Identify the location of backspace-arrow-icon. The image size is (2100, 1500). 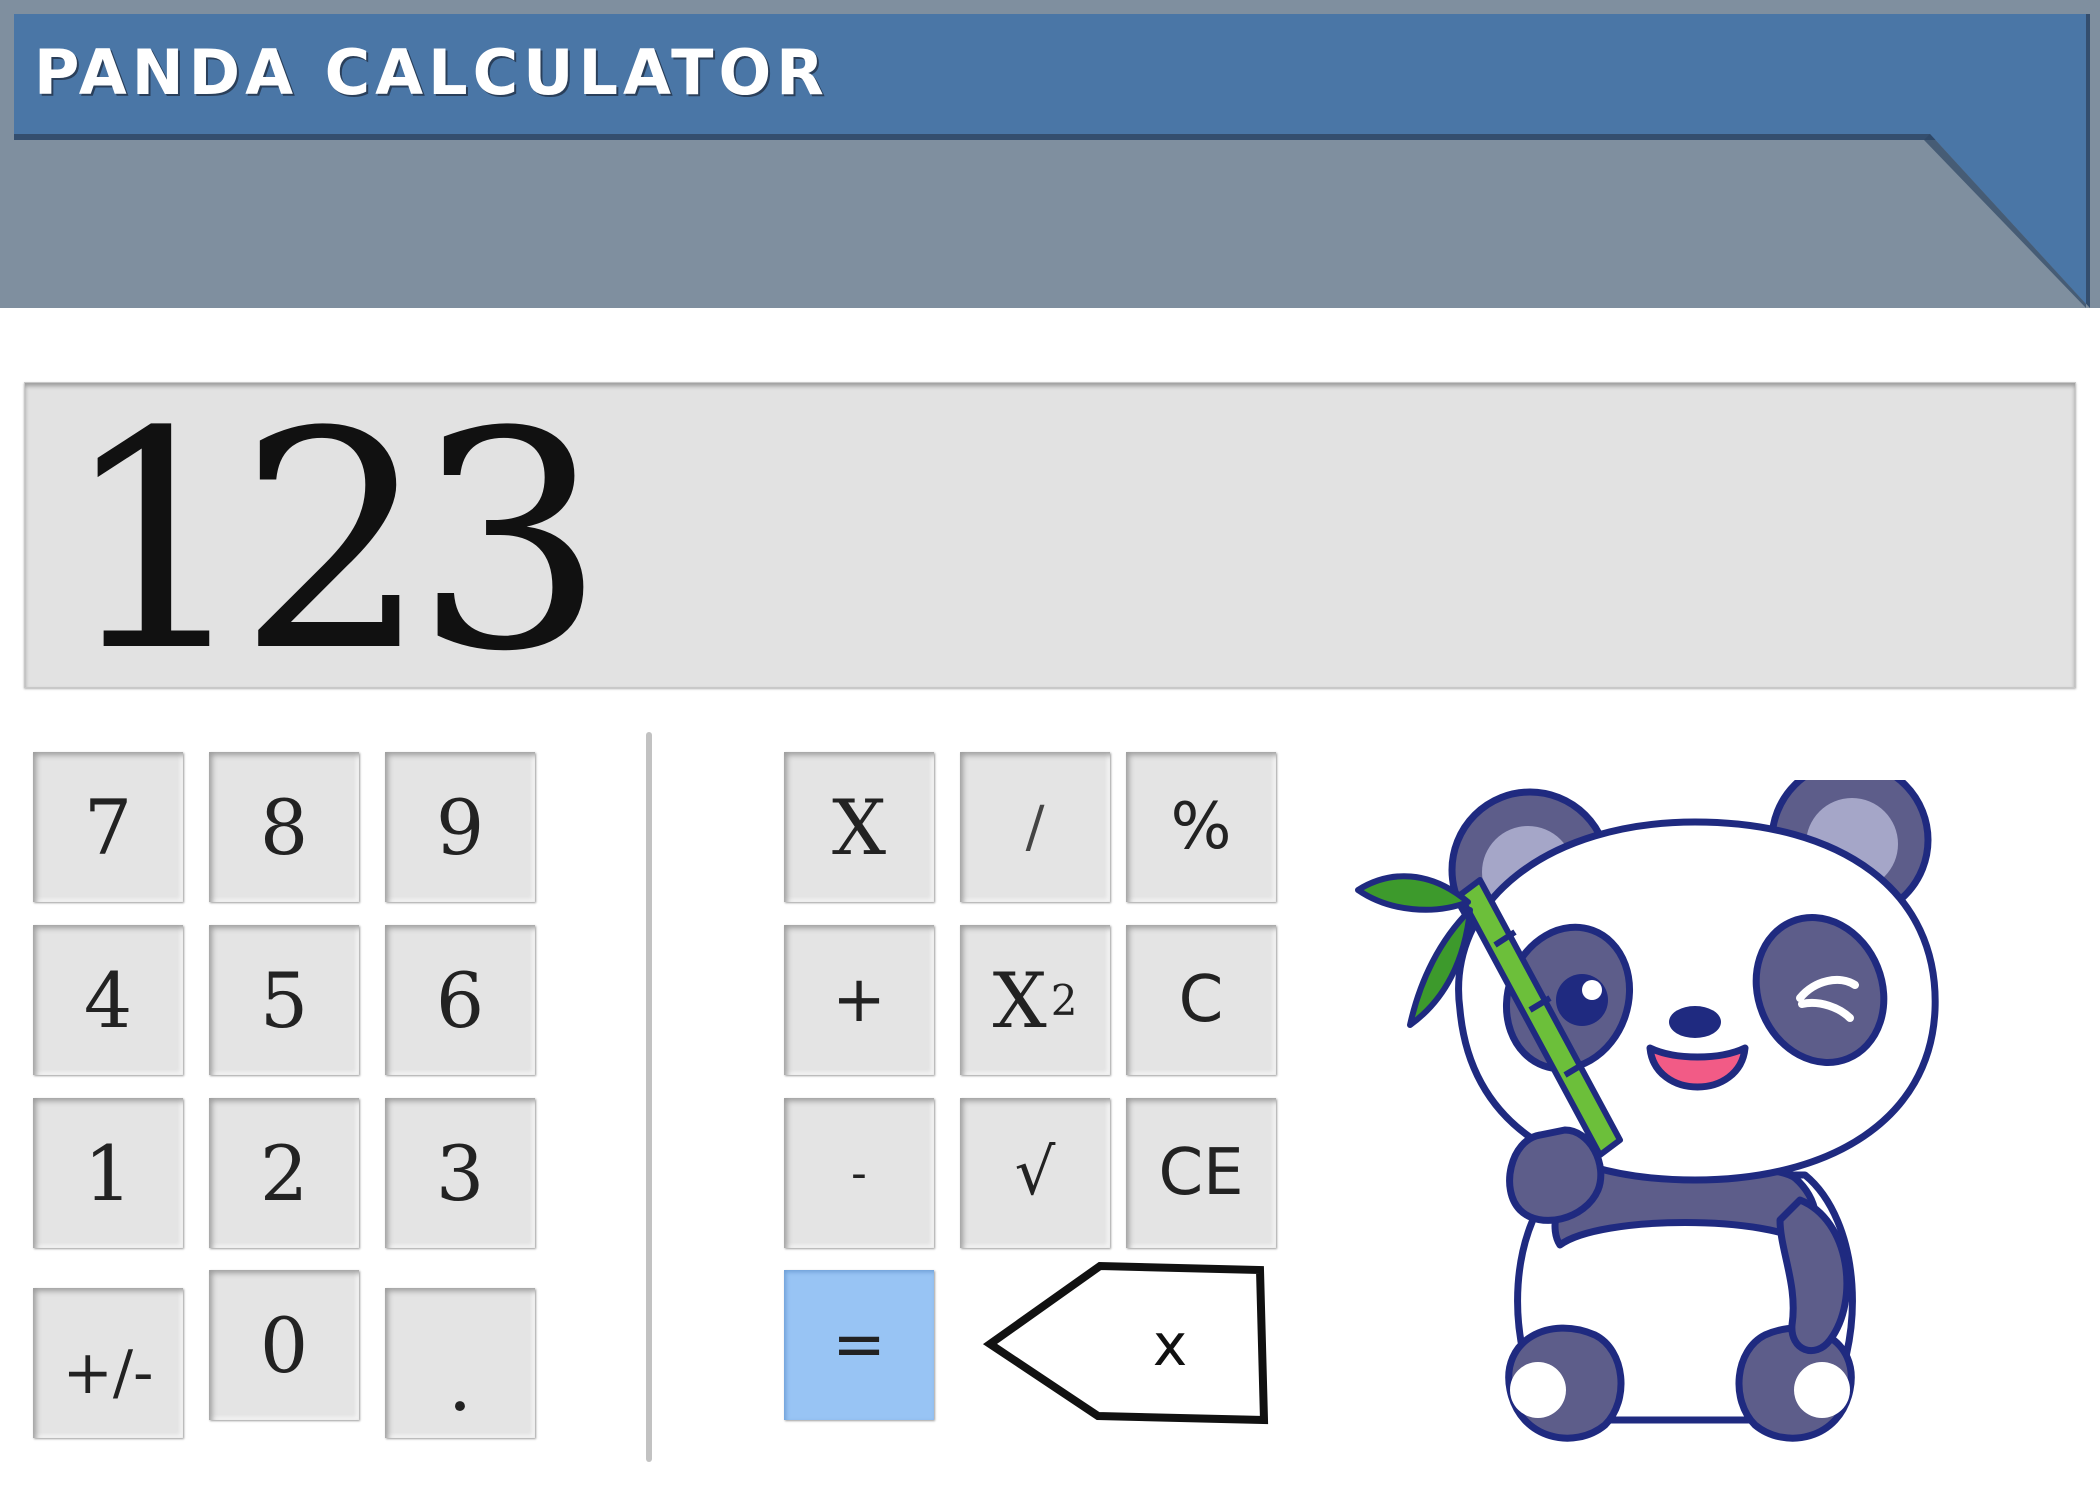
(1127, 1344).